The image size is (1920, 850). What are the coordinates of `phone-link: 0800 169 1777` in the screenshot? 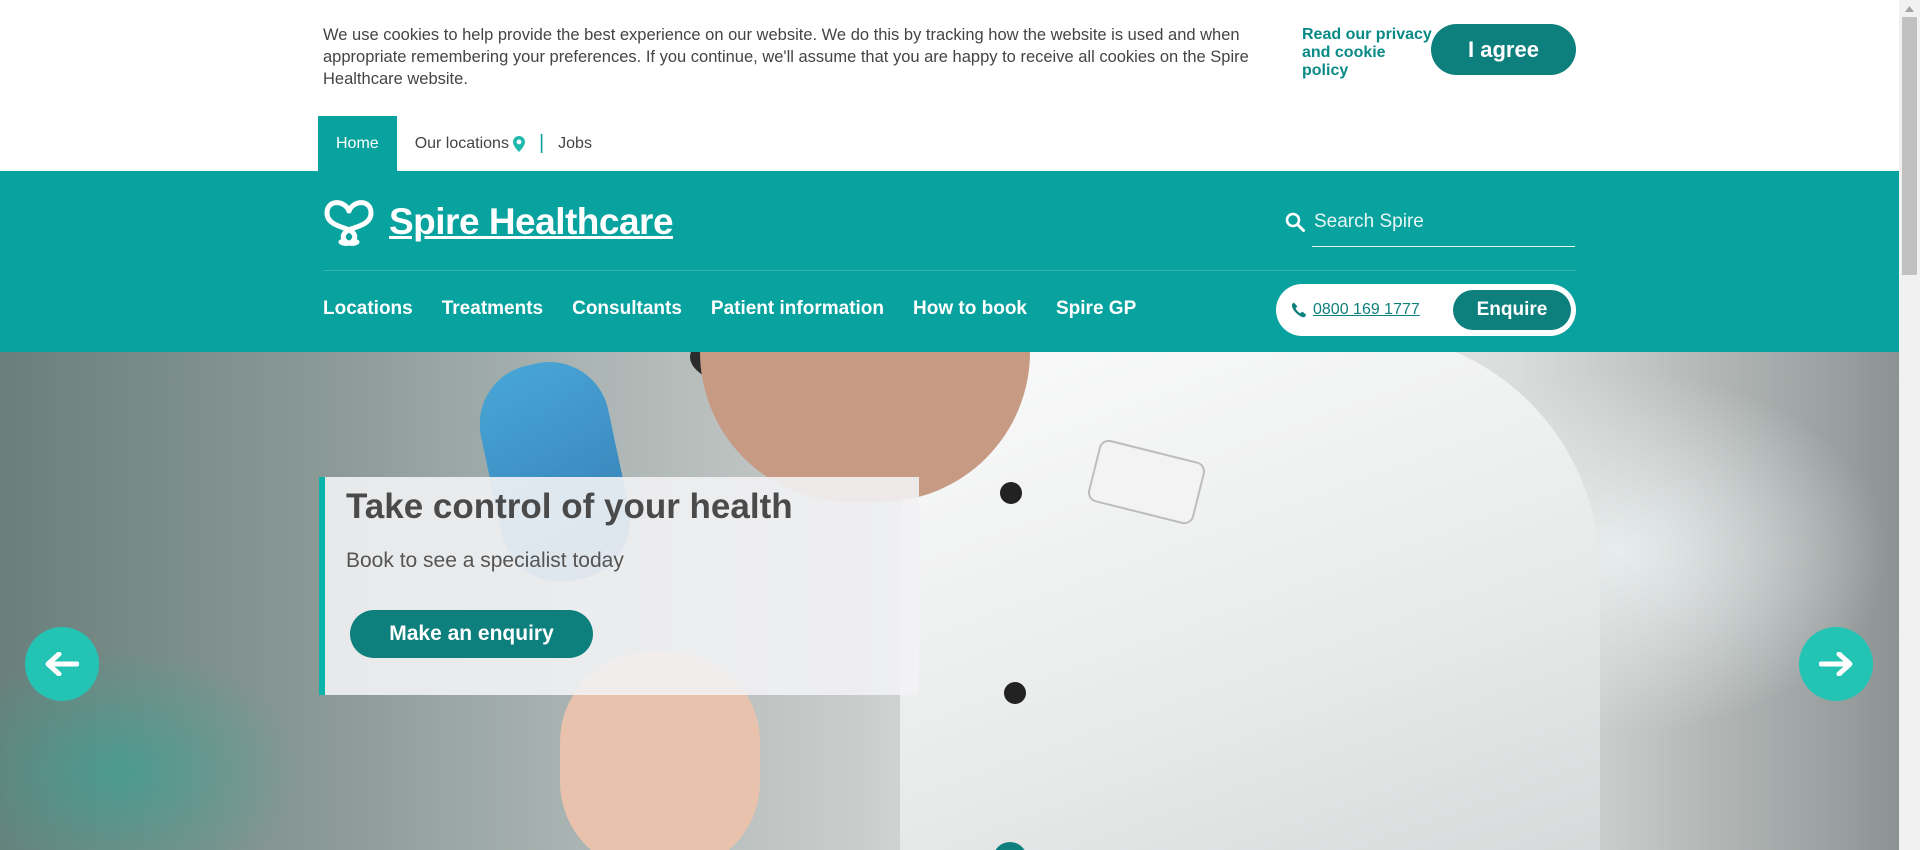 It's located at (1355, 310).